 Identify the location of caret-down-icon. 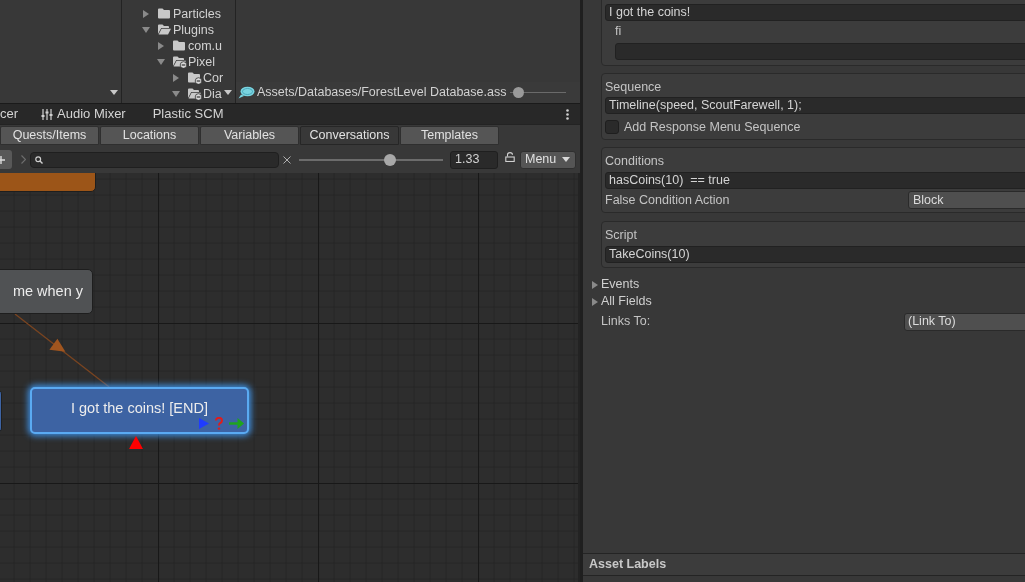
(566, 159).